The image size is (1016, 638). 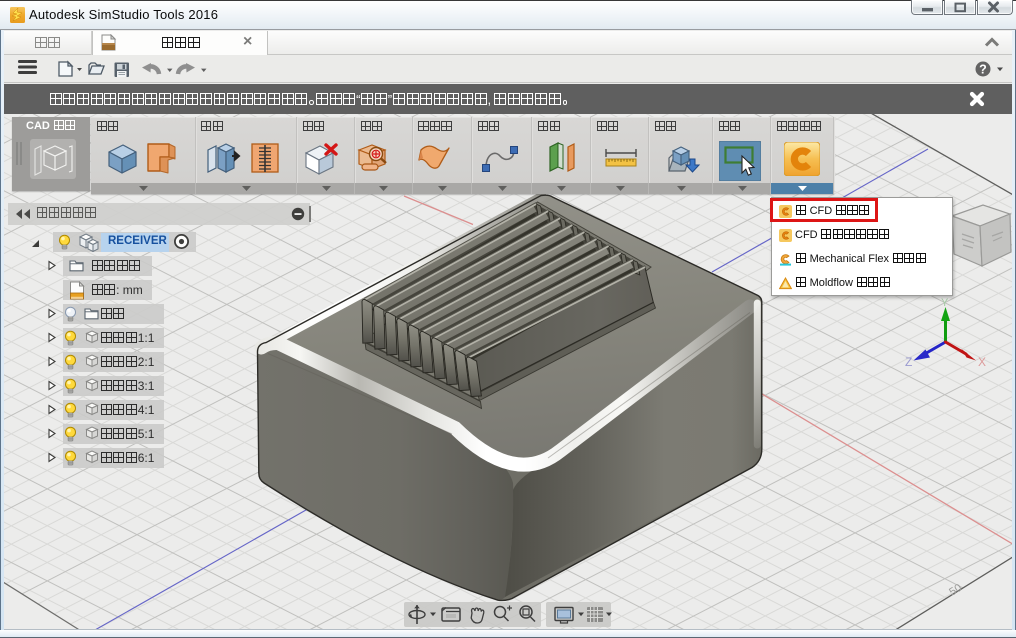 What do you see at coordinates (945, 303) in the screenshot?
I see `svg-text: Y` at bounding box center [945, 303].